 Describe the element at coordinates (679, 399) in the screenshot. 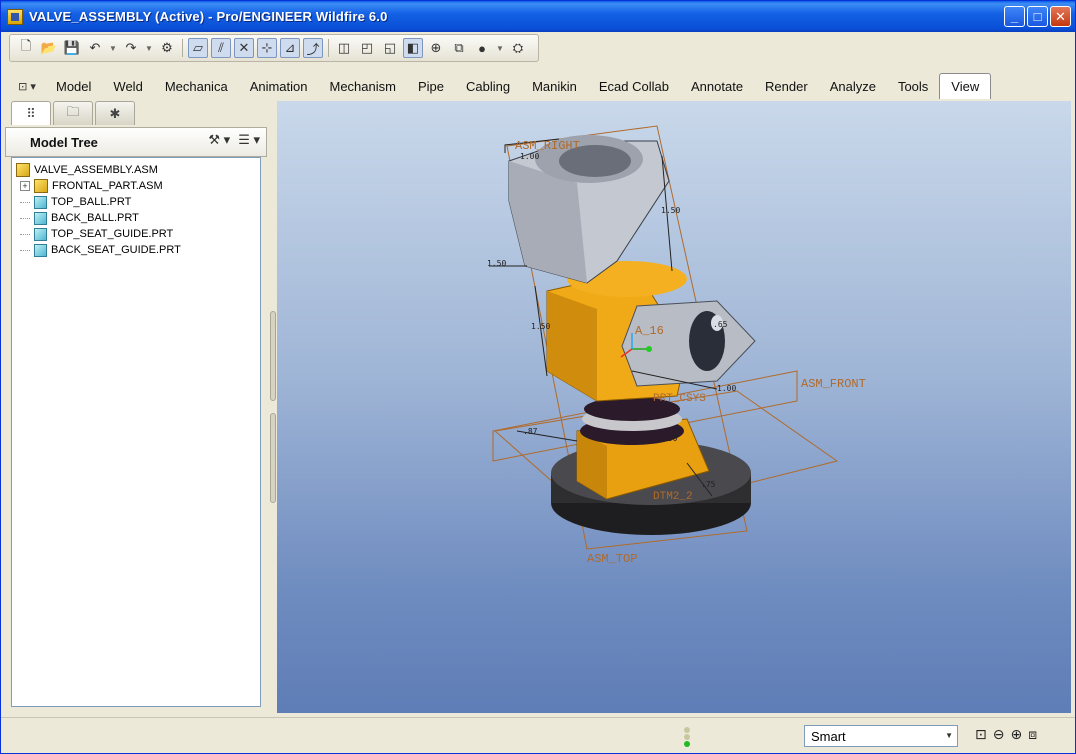

I see `label-csys: PRT_CSYS` at that location.